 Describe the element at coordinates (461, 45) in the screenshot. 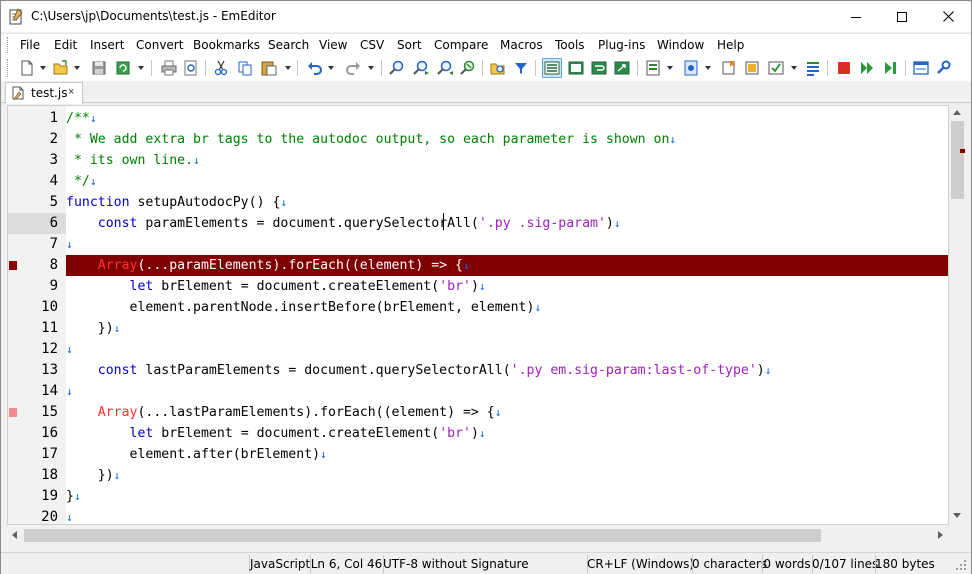

I see `menu-compare: Compare` at that location.